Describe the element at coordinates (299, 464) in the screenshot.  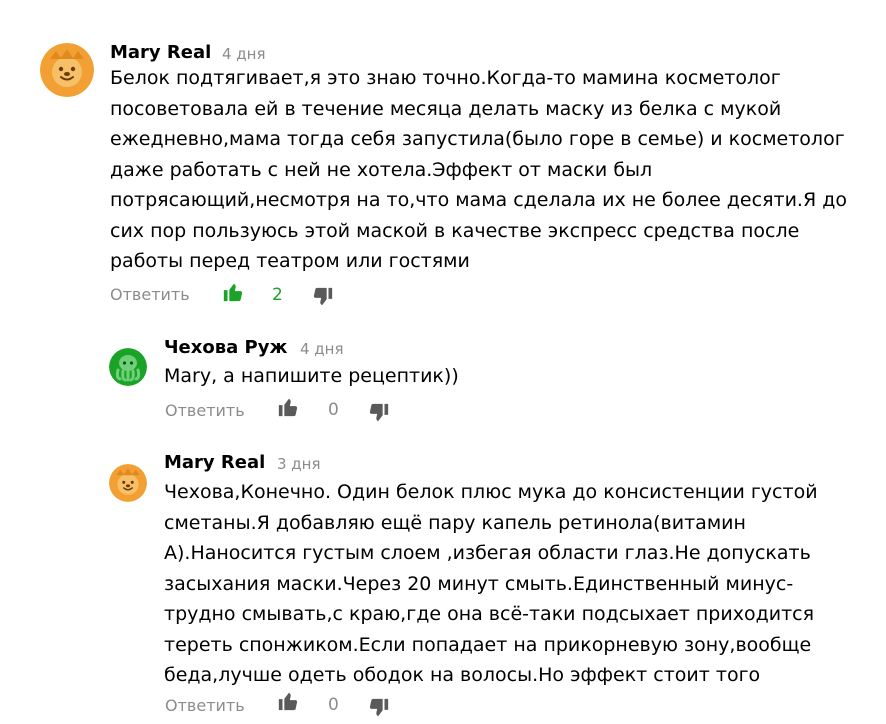
I see `comment-date: 3 дня` at that location.